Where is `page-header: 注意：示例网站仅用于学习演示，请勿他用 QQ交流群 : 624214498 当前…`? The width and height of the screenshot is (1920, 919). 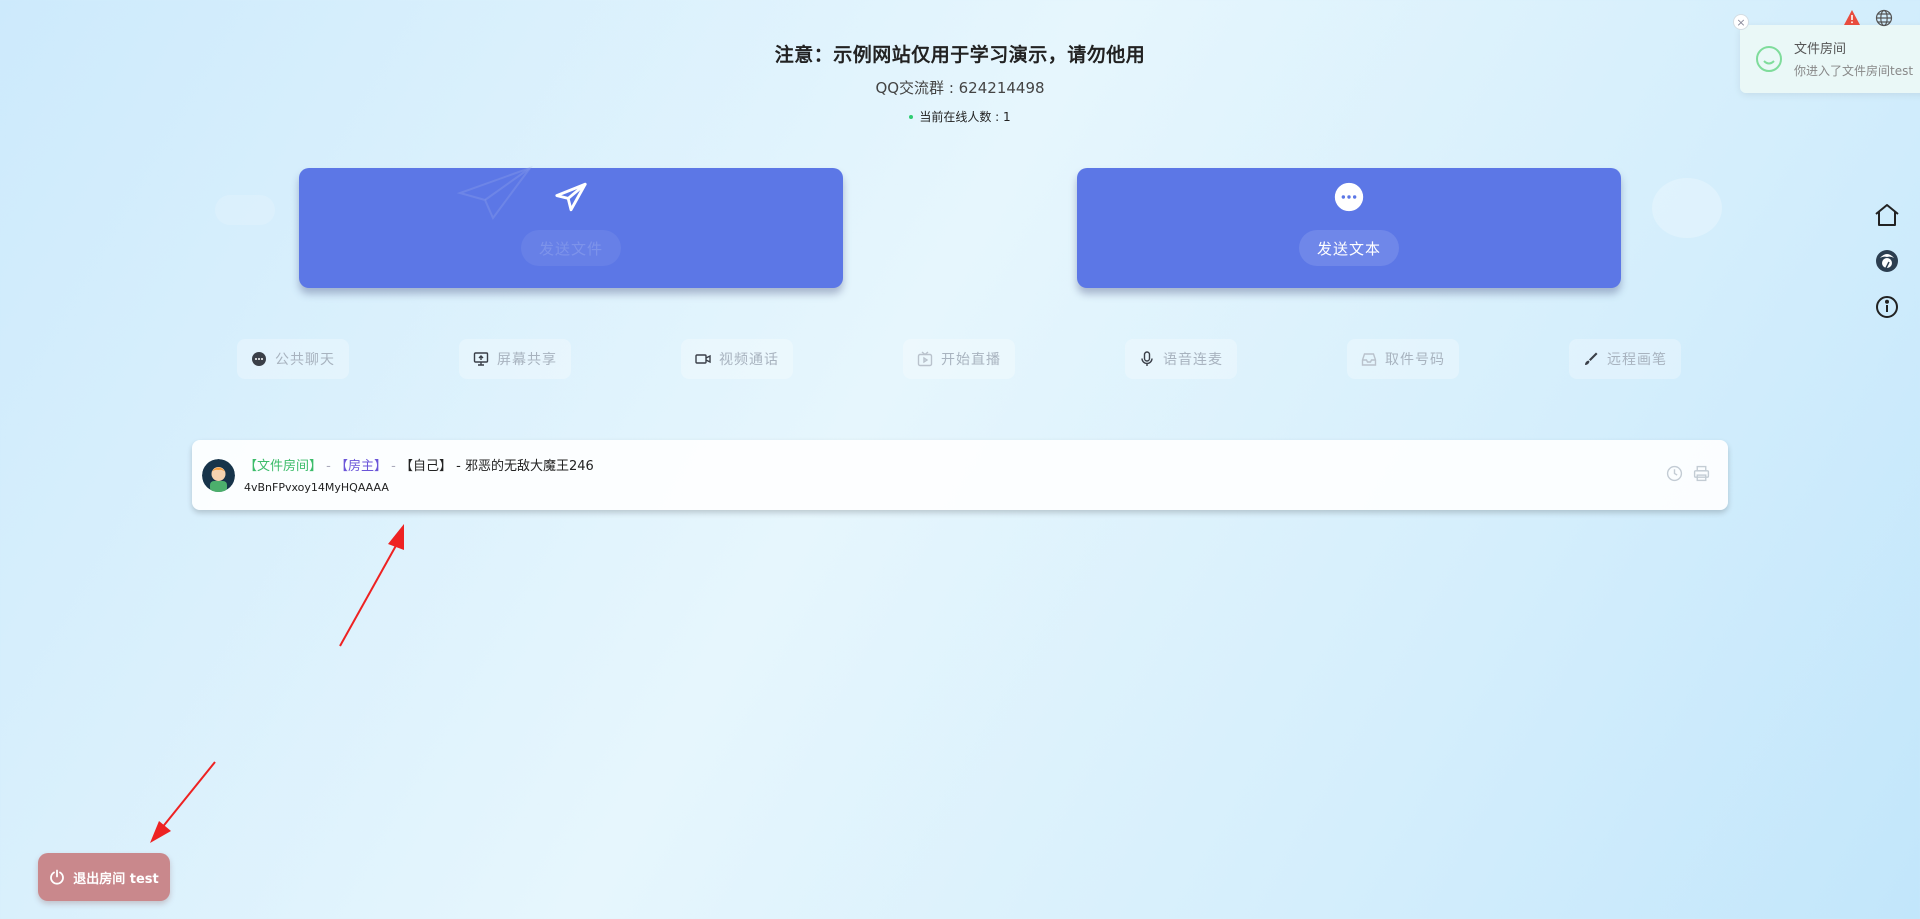
page-header: 注意：示例网站仅用于学习演示，请勿他用 QQ交流群 : 624214498 当前… is located at coordinates (960, 82).